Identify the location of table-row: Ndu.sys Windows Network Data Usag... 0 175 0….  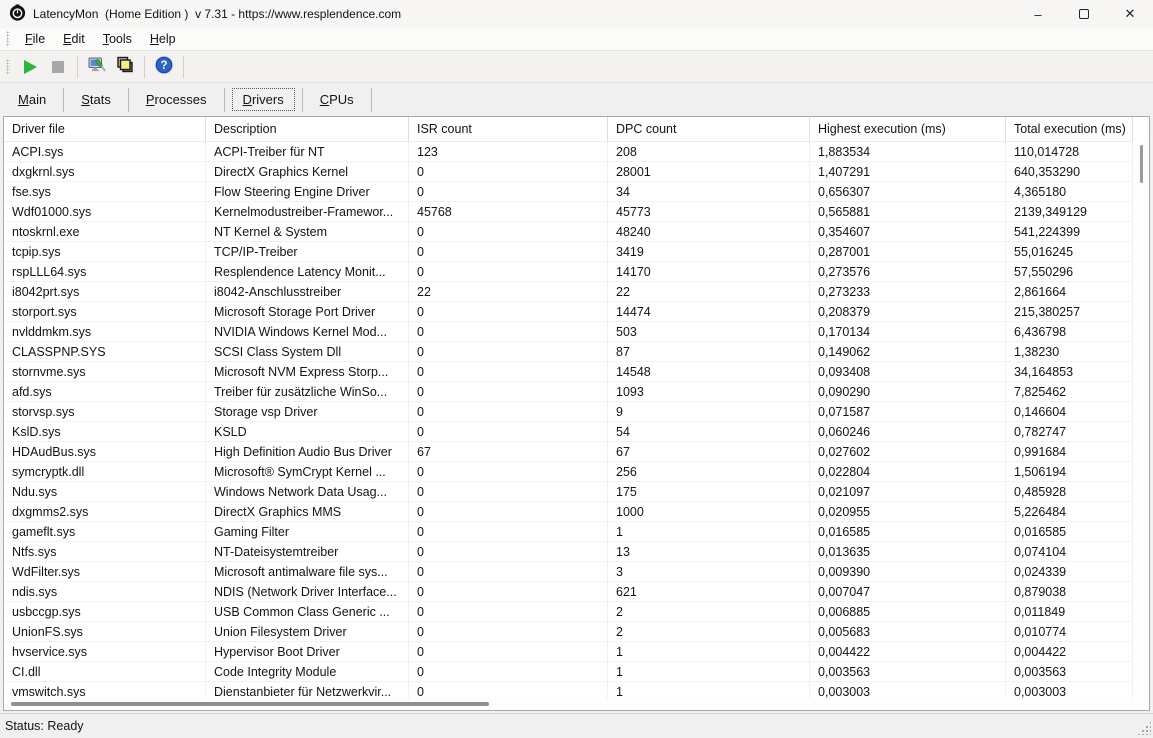
(576, 492).